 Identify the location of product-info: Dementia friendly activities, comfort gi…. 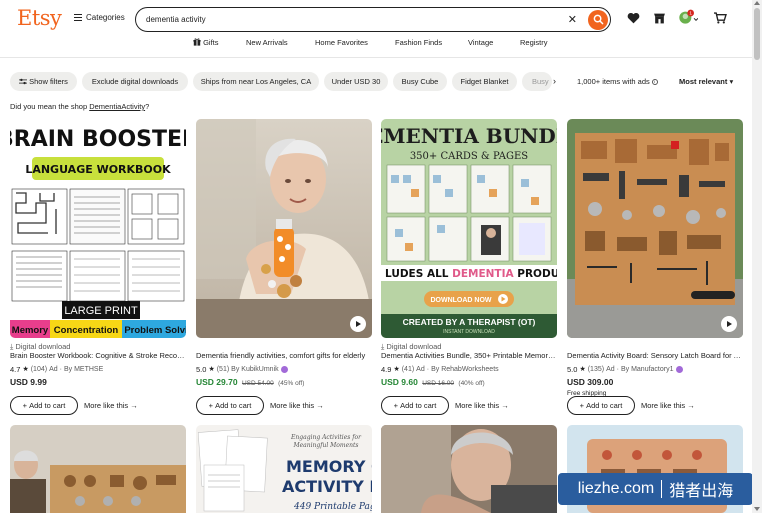
(284, 365).